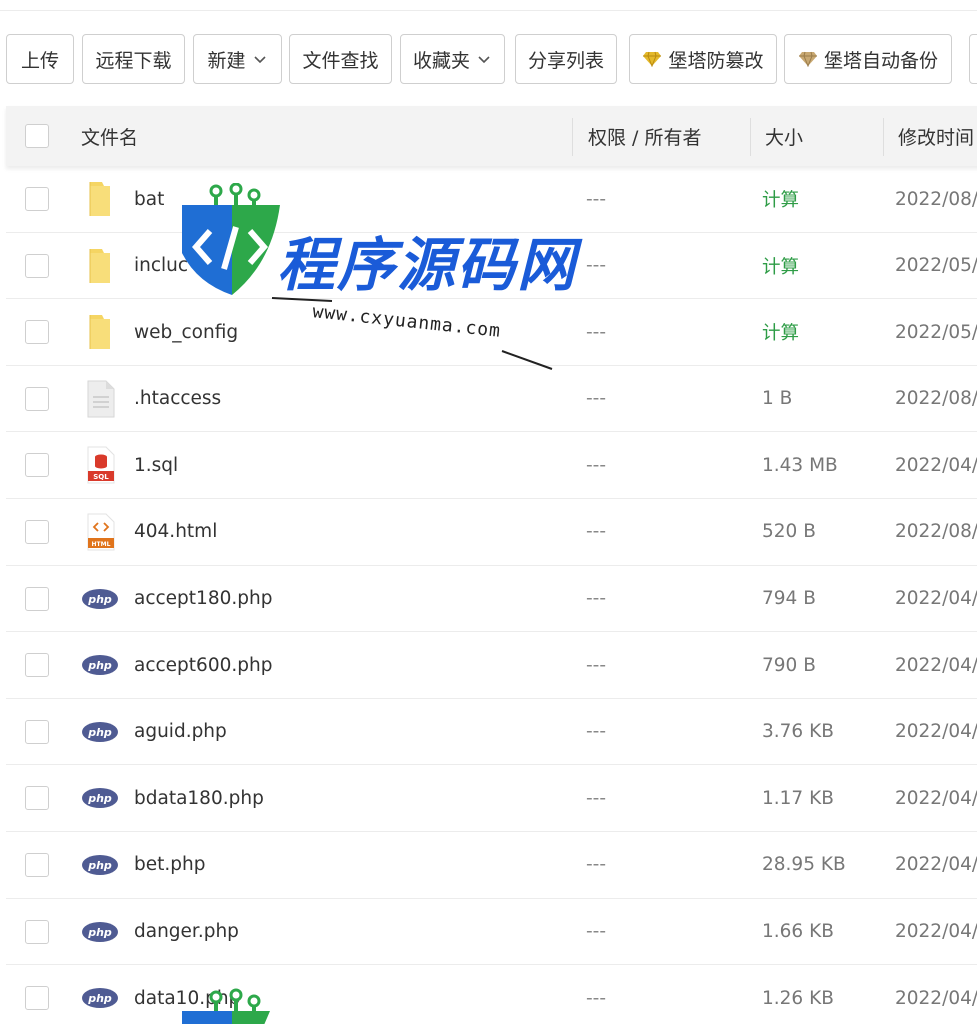  I want to click on header-modified: 修改时间, so click(936, 136).